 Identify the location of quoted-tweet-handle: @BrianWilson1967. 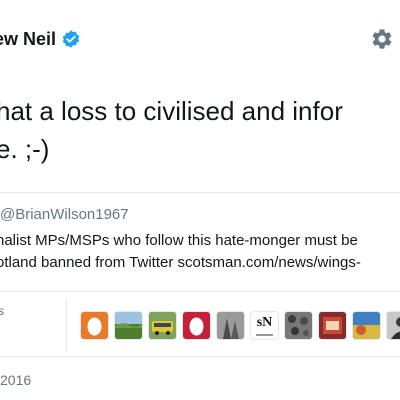
(64, 214).